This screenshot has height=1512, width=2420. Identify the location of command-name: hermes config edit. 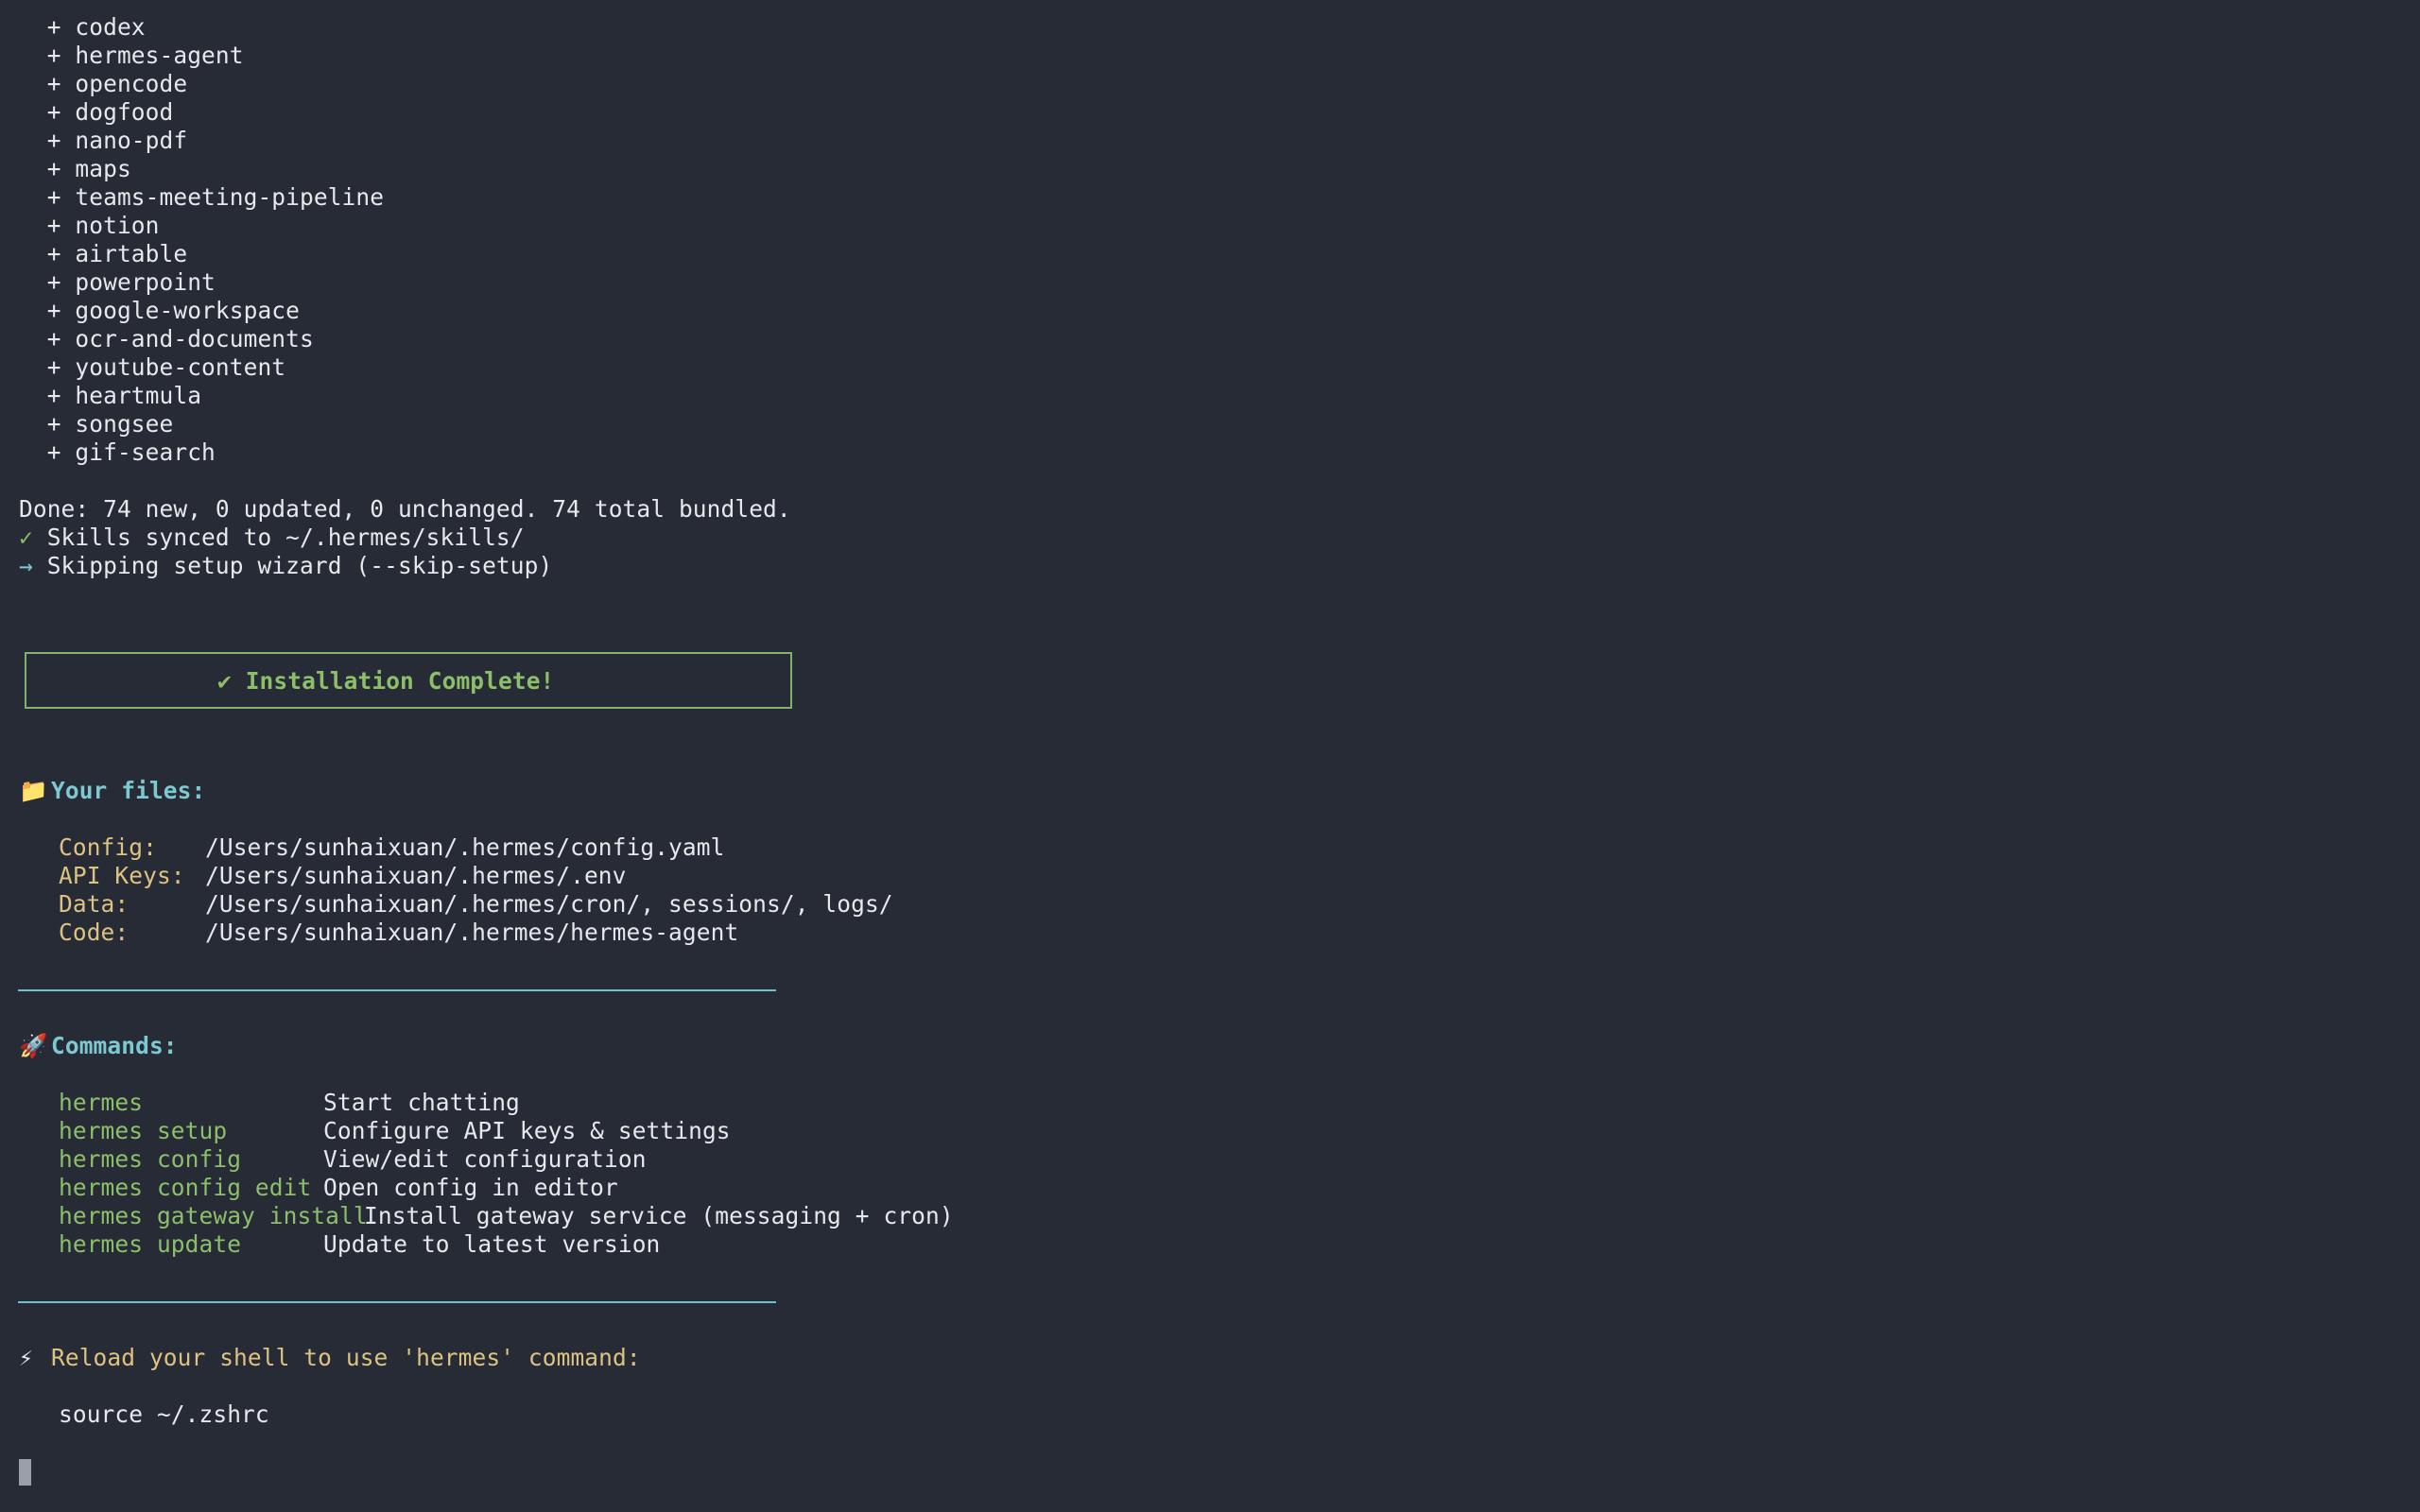
(185, 1187).